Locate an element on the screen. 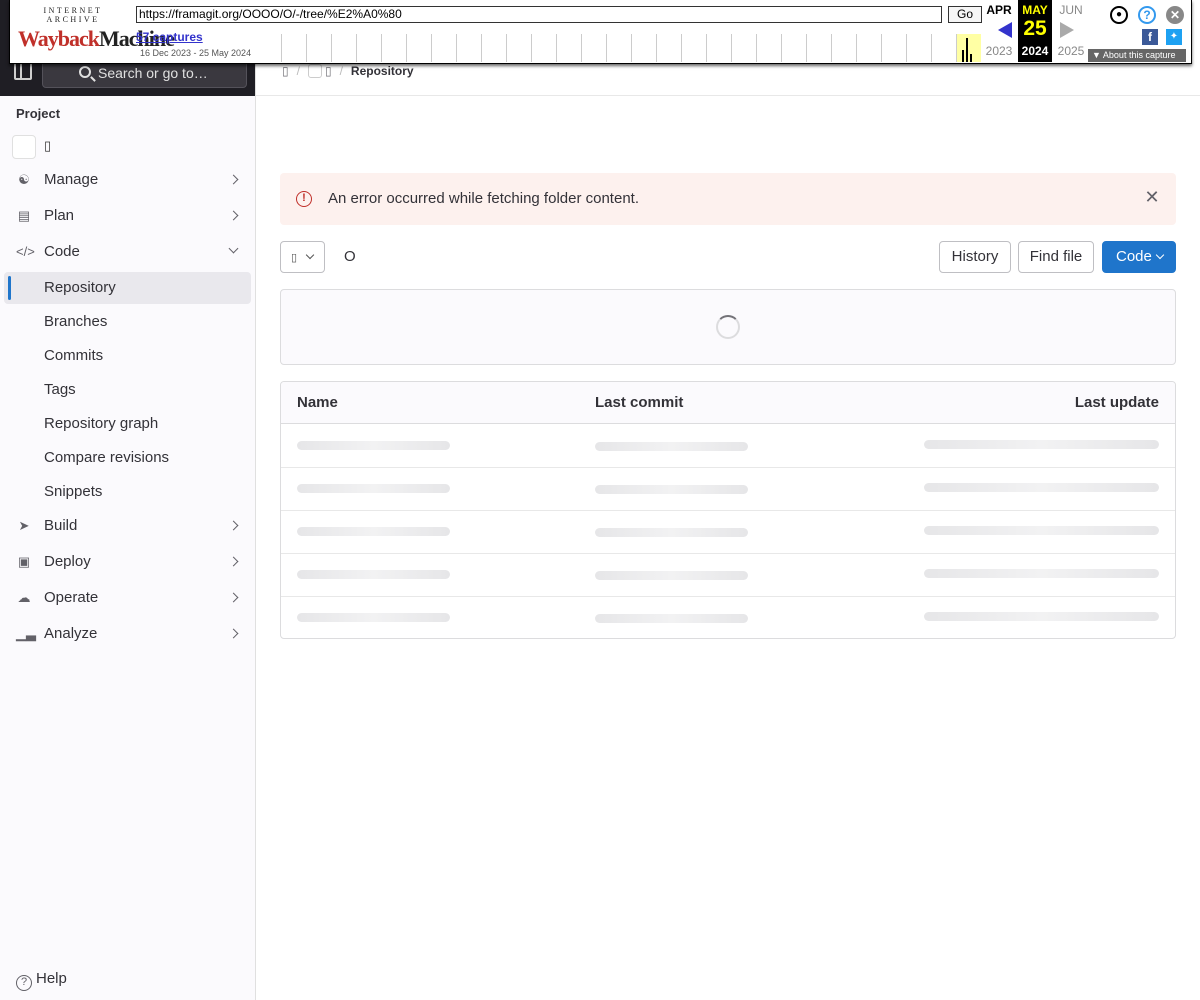 The width and height of the screenshot is (1200, 1000). sidebar-toggle-icon is located at coordinates (23, 71).